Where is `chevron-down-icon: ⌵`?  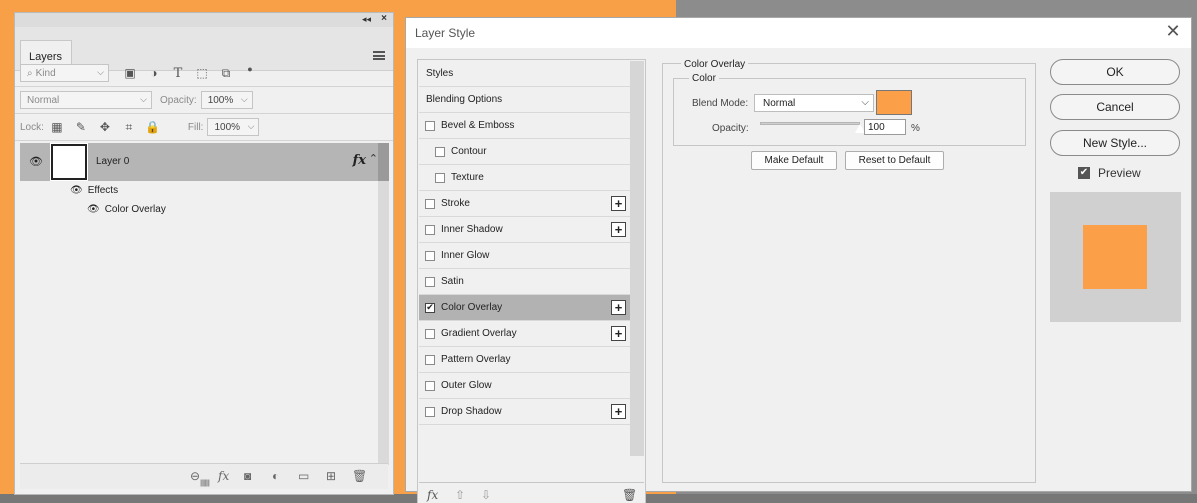 chevron-down-icon: ⌵ is located at coordinates (251, 126).